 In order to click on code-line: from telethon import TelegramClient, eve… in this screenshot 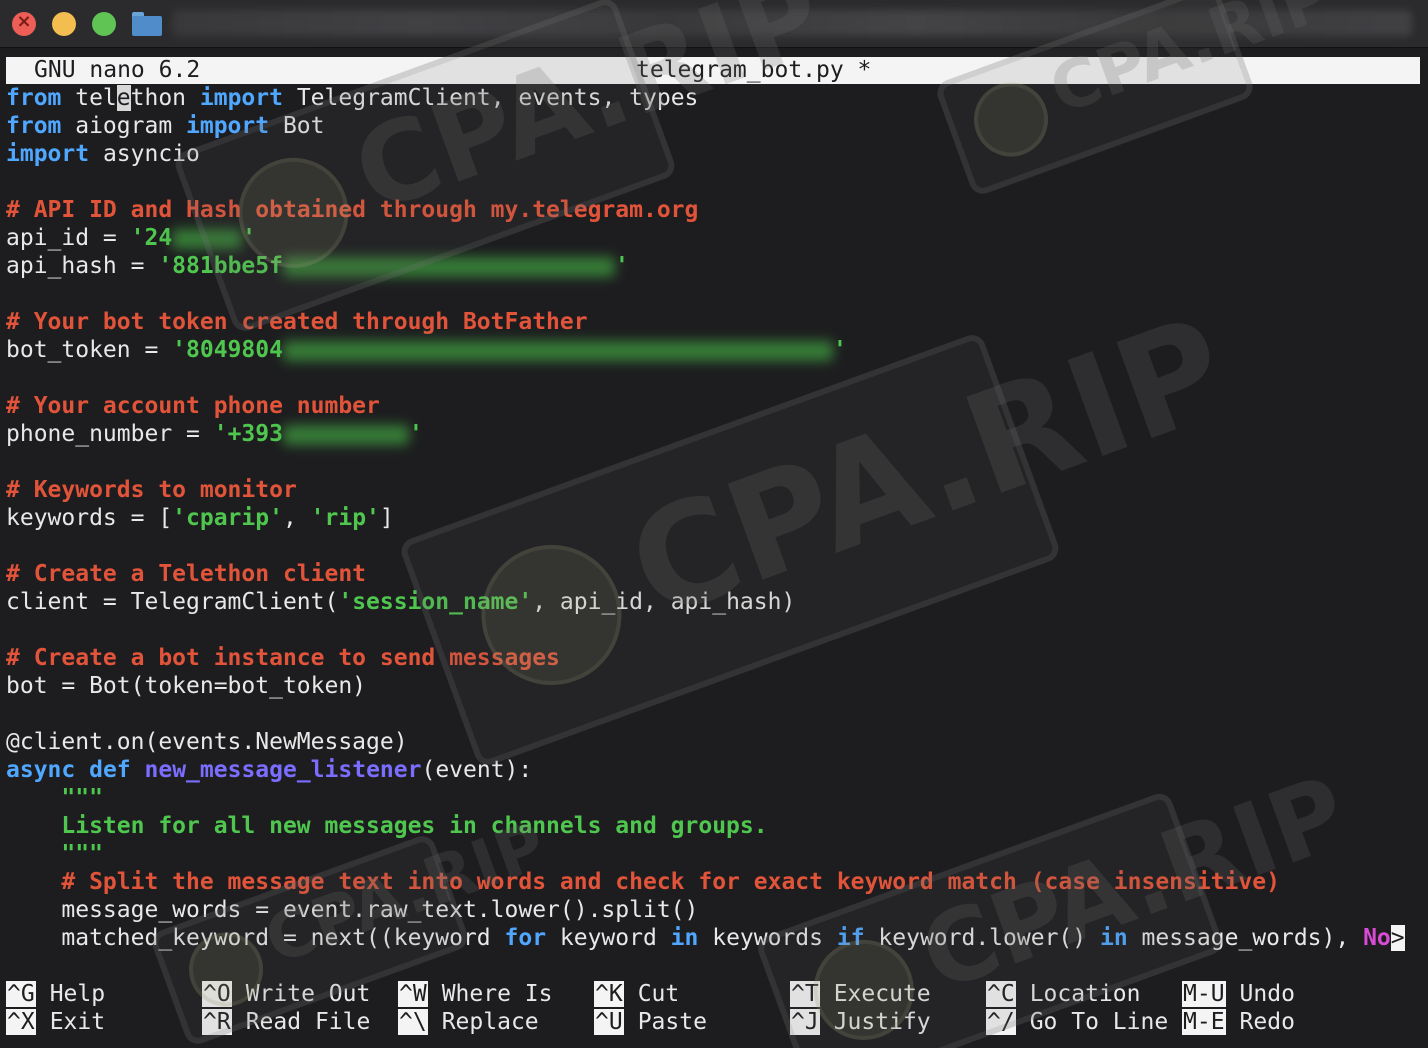, I will do `click(352, 98)`.